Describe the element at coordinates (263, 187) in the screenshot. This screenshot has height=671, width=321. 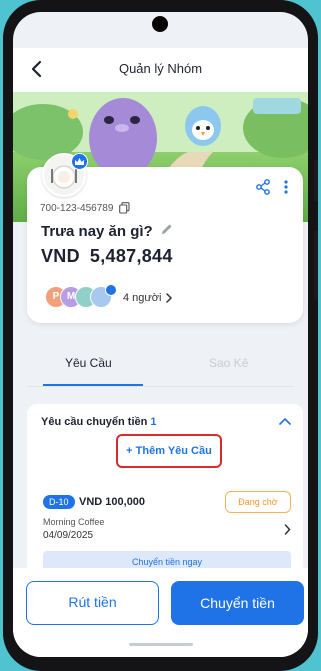
I see `share-icon` at that location.